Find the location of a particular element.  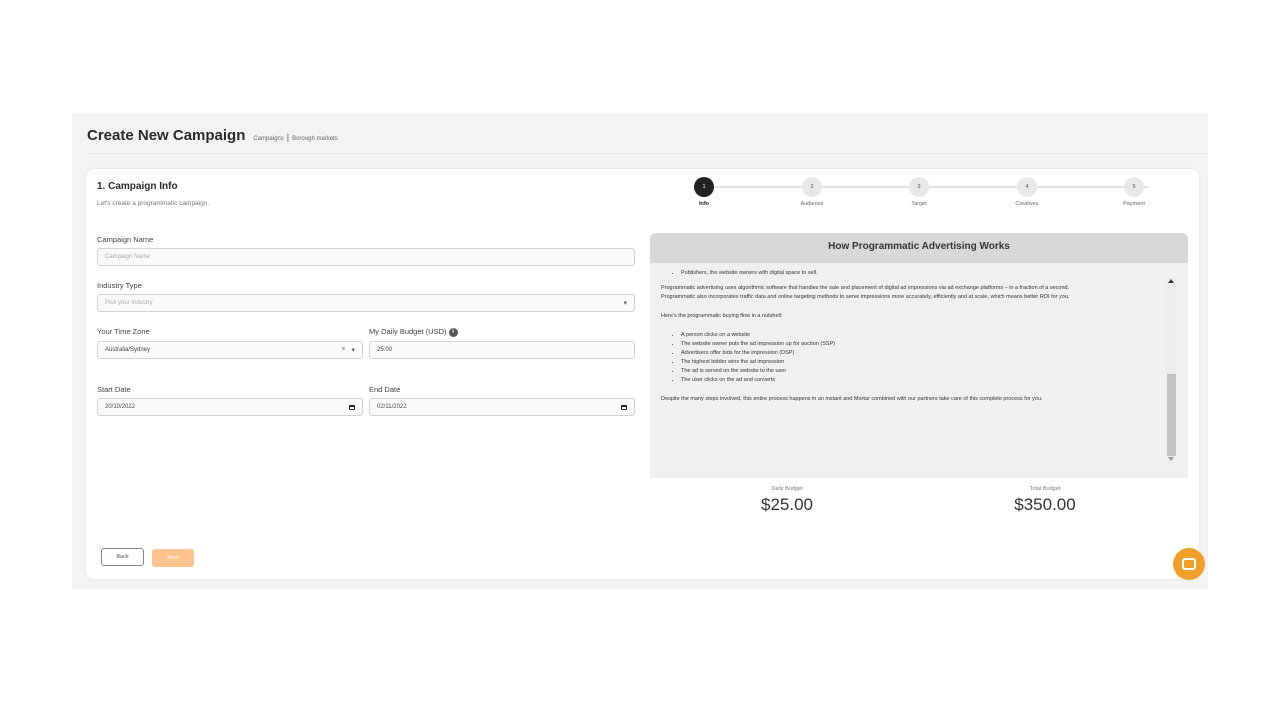

step-creatives: 4 Creatives is located at coordinates (1027, 192).